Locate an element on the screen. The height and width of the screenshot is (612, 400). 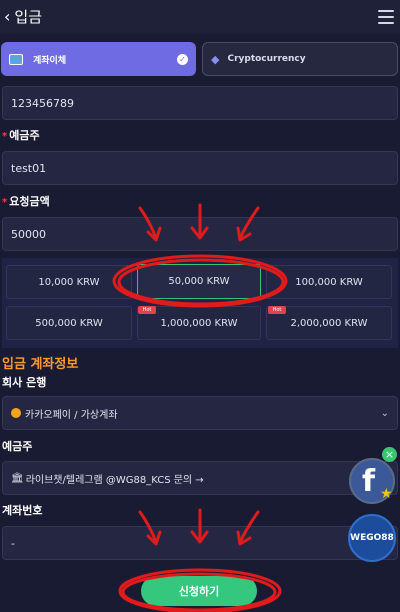
tab-bank-transfer: 계좌이체 ✓ is located at coordinates (98, 59).